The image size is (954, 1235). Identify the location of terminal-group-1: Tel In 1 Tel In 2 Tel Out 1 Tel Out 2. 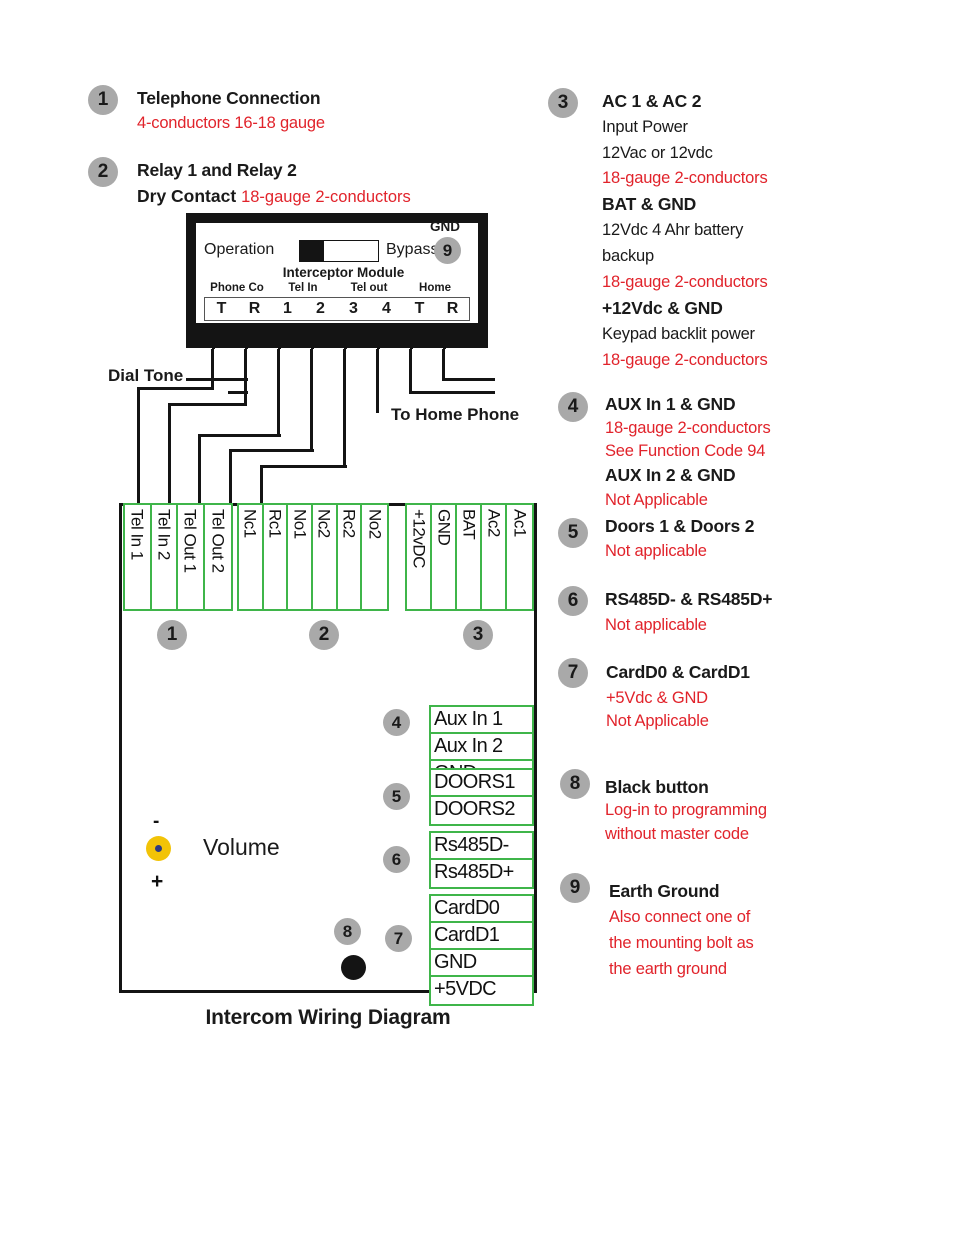
(178, 557).